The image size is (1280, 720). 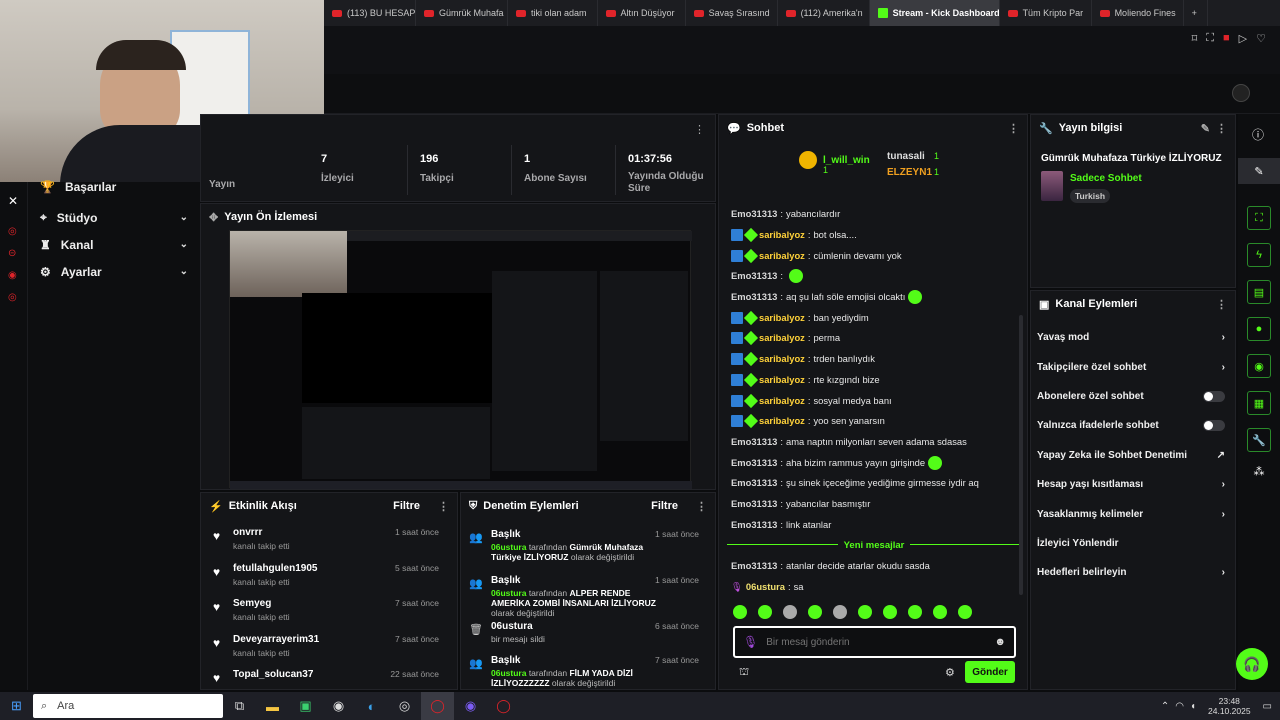 I want to click on browser-tab: Tüm Kripto Par, so click(x=1046, y=13).